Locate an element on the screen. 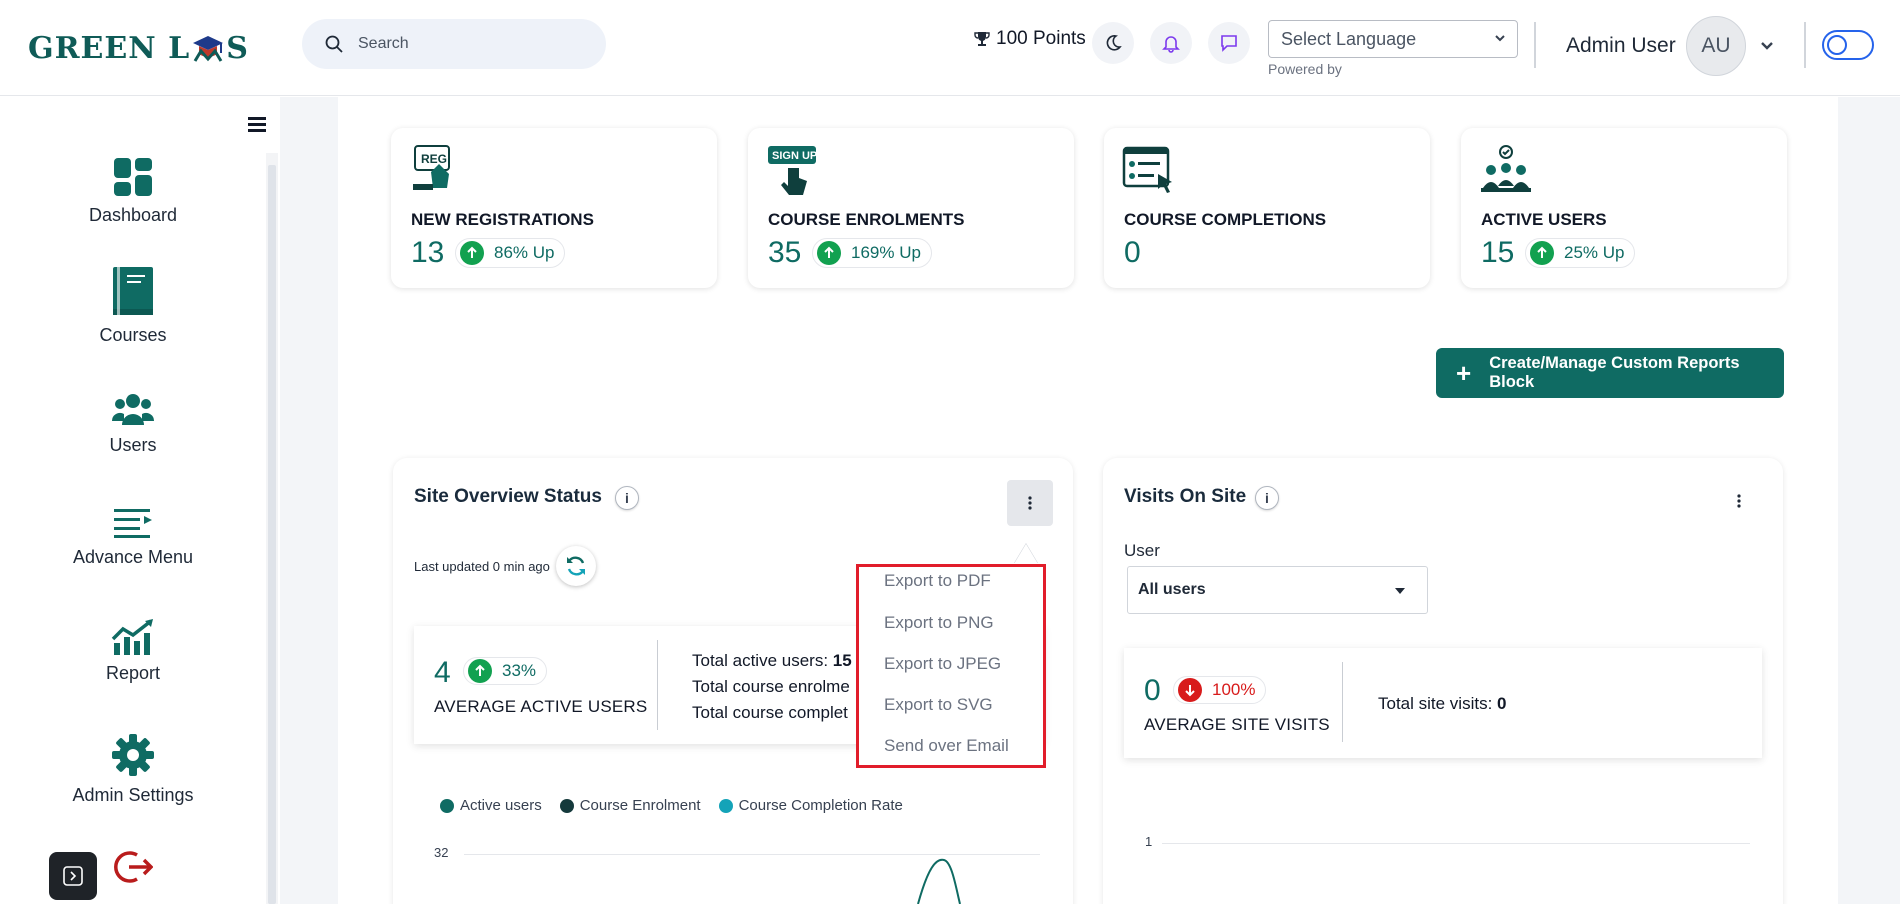 The image size is (1900, 904). stat-title: ACTIVE USERS is located at coordinates (1544, 219).